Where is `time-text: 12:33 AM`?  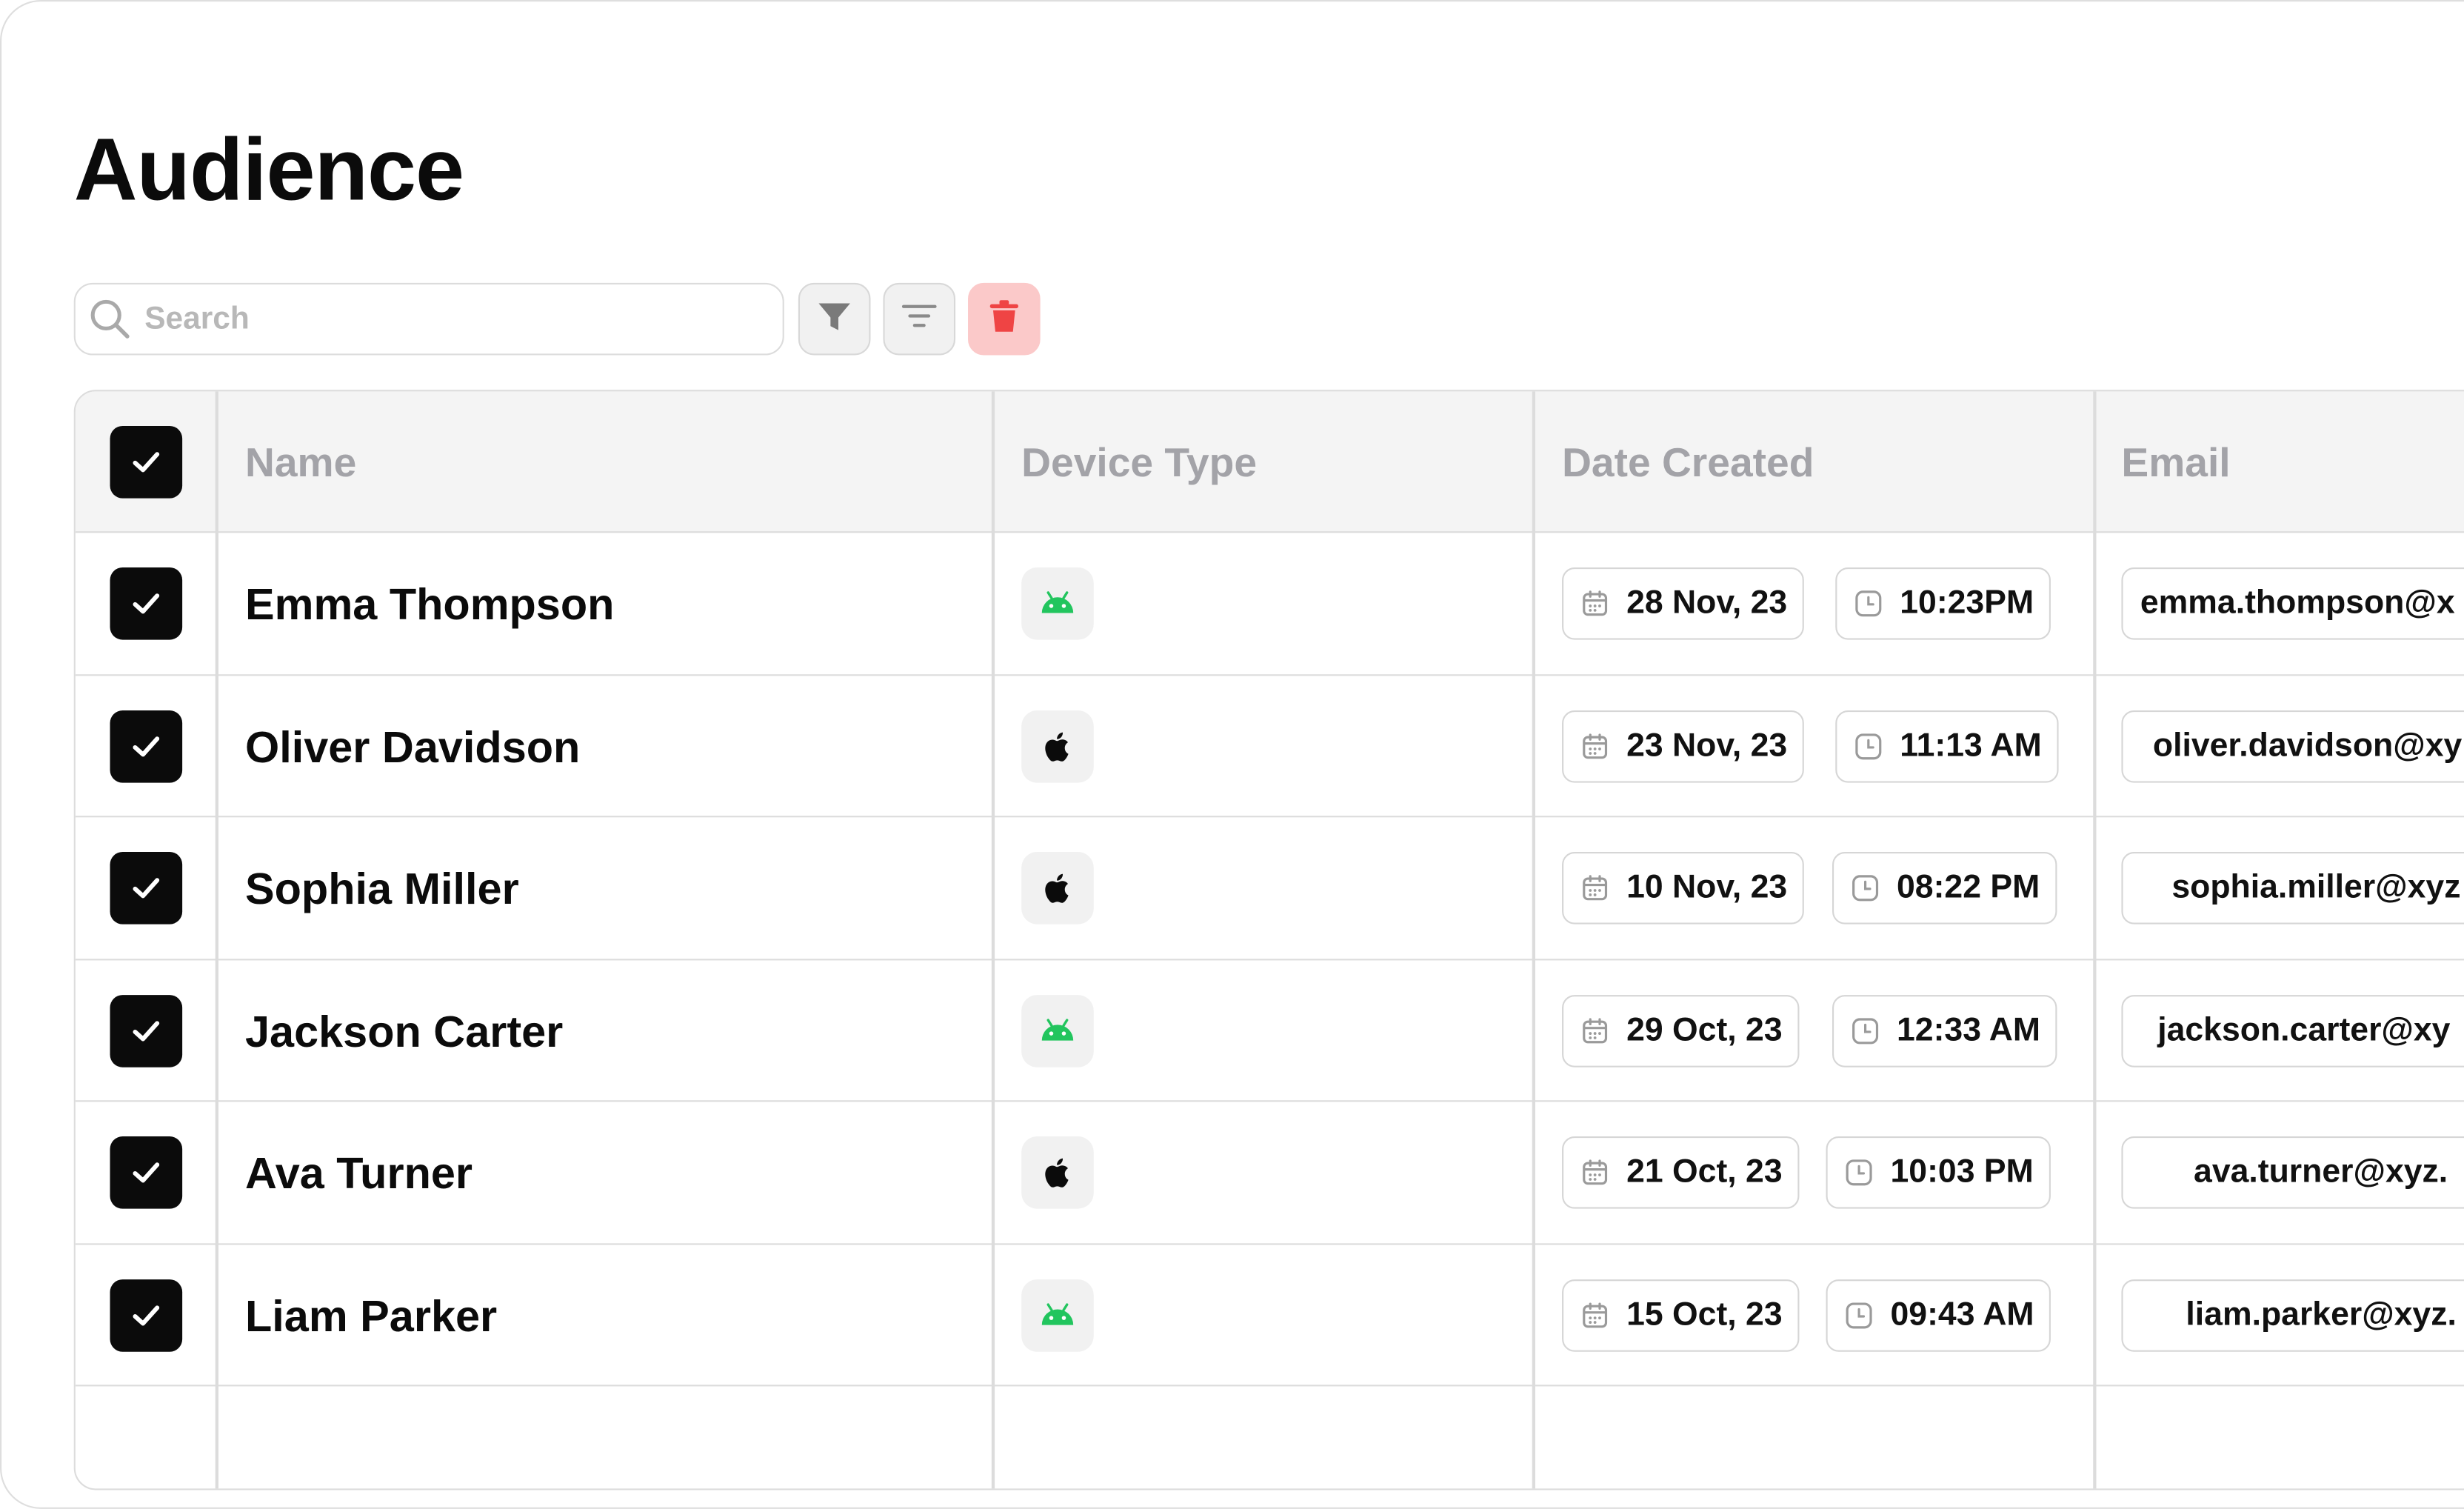 time-text: 12:33 AM is located at coordinates (1969, 1030).